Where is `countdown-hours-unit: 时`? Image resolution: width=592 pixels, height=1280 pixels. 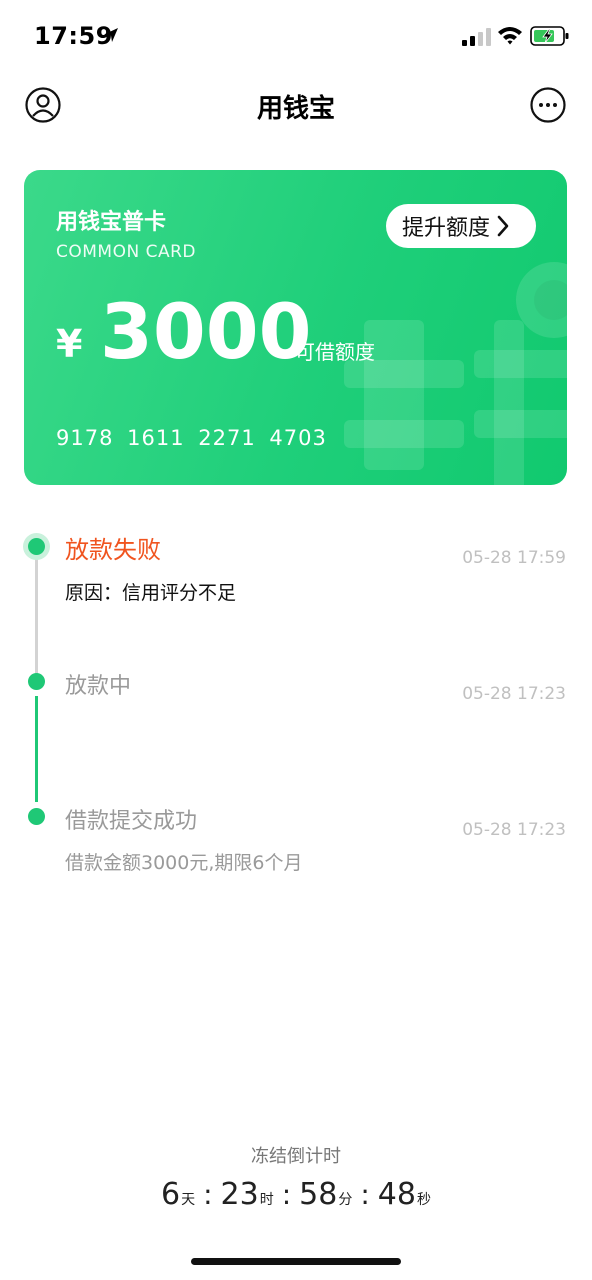
countdown-hours-unit: 时 is located at coordinates (266, 1200).